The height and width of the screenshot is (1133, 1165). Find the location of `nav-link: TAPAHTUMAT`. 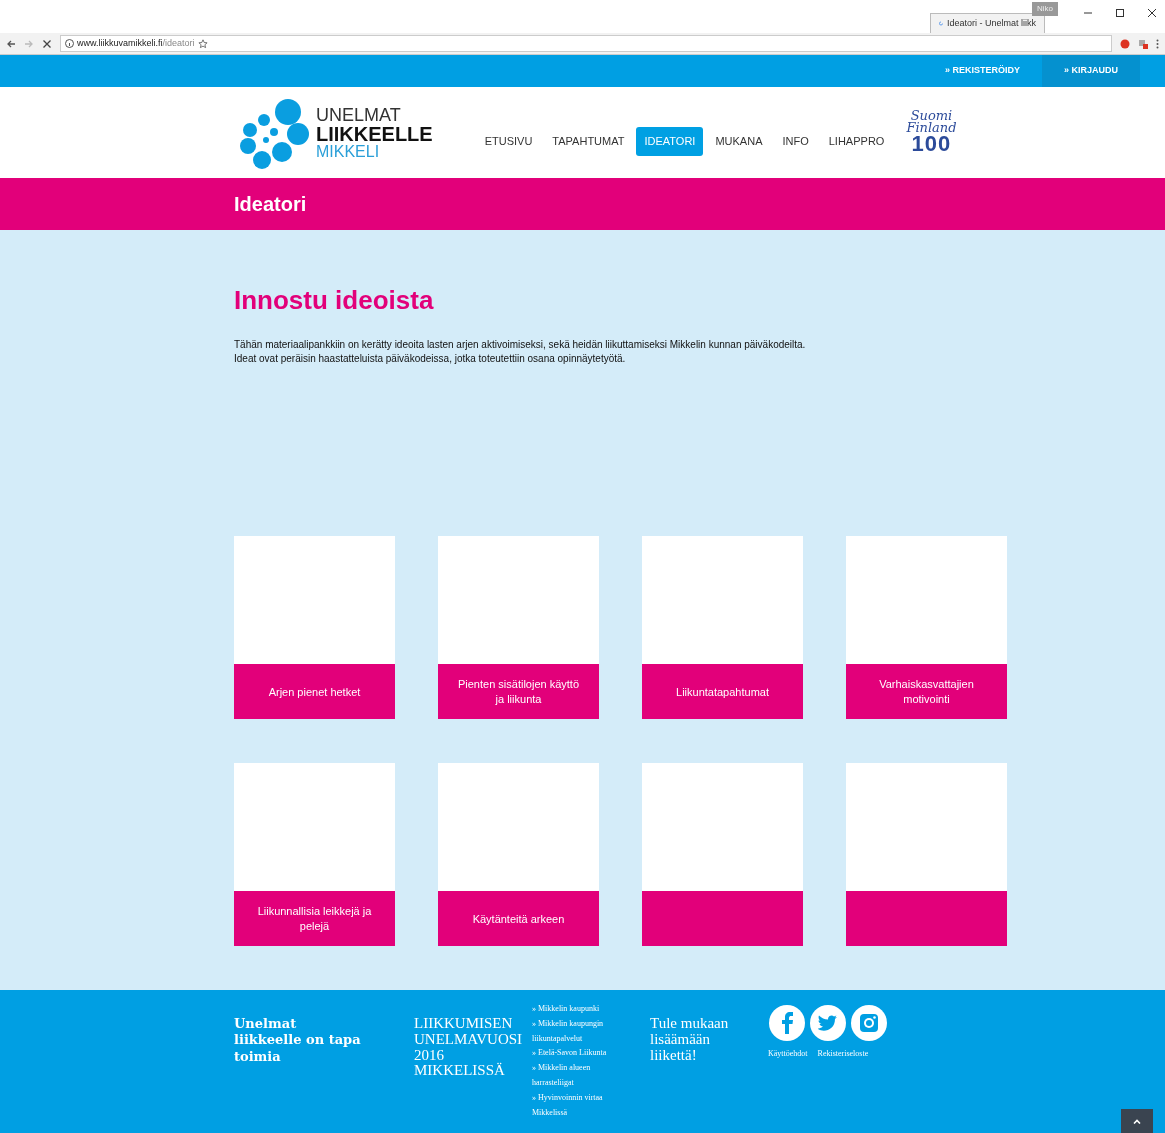

nav-link: TAPAHTUMAT is located at coordinates (588, 141).